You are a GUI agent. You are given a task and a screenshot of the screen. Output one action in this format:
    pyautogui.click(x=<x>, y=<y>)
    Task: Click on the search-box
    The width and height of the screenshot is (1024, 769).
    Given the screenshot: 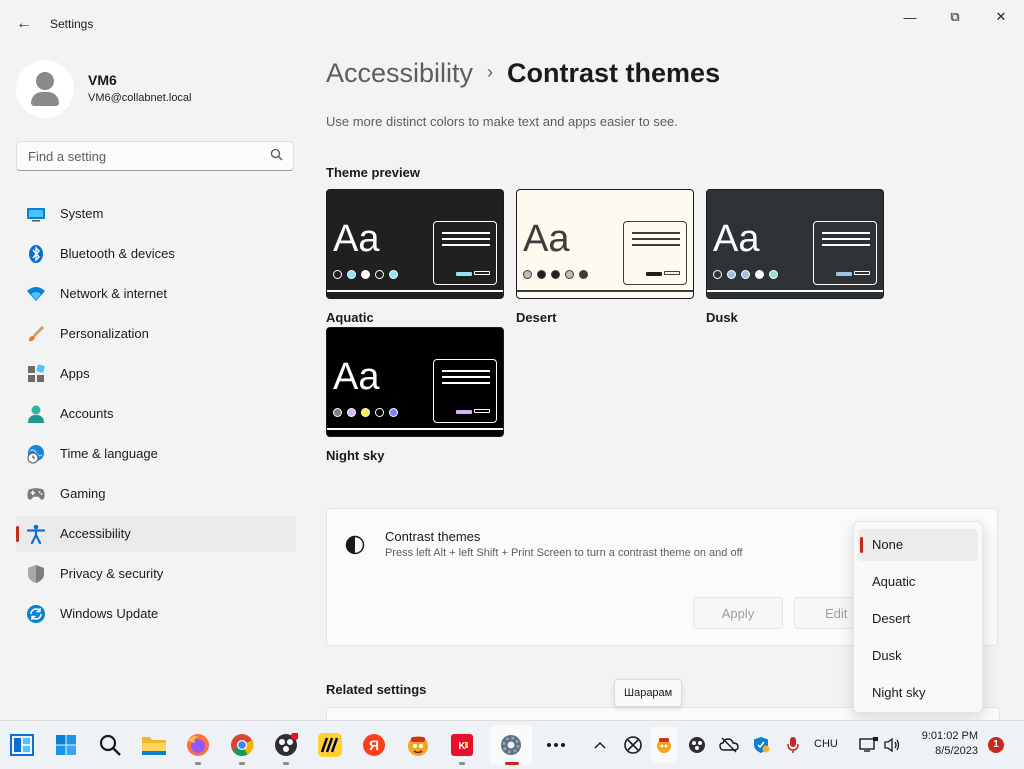 What is the action you would take?
    pyautogui.click(x=155, y=156)
    